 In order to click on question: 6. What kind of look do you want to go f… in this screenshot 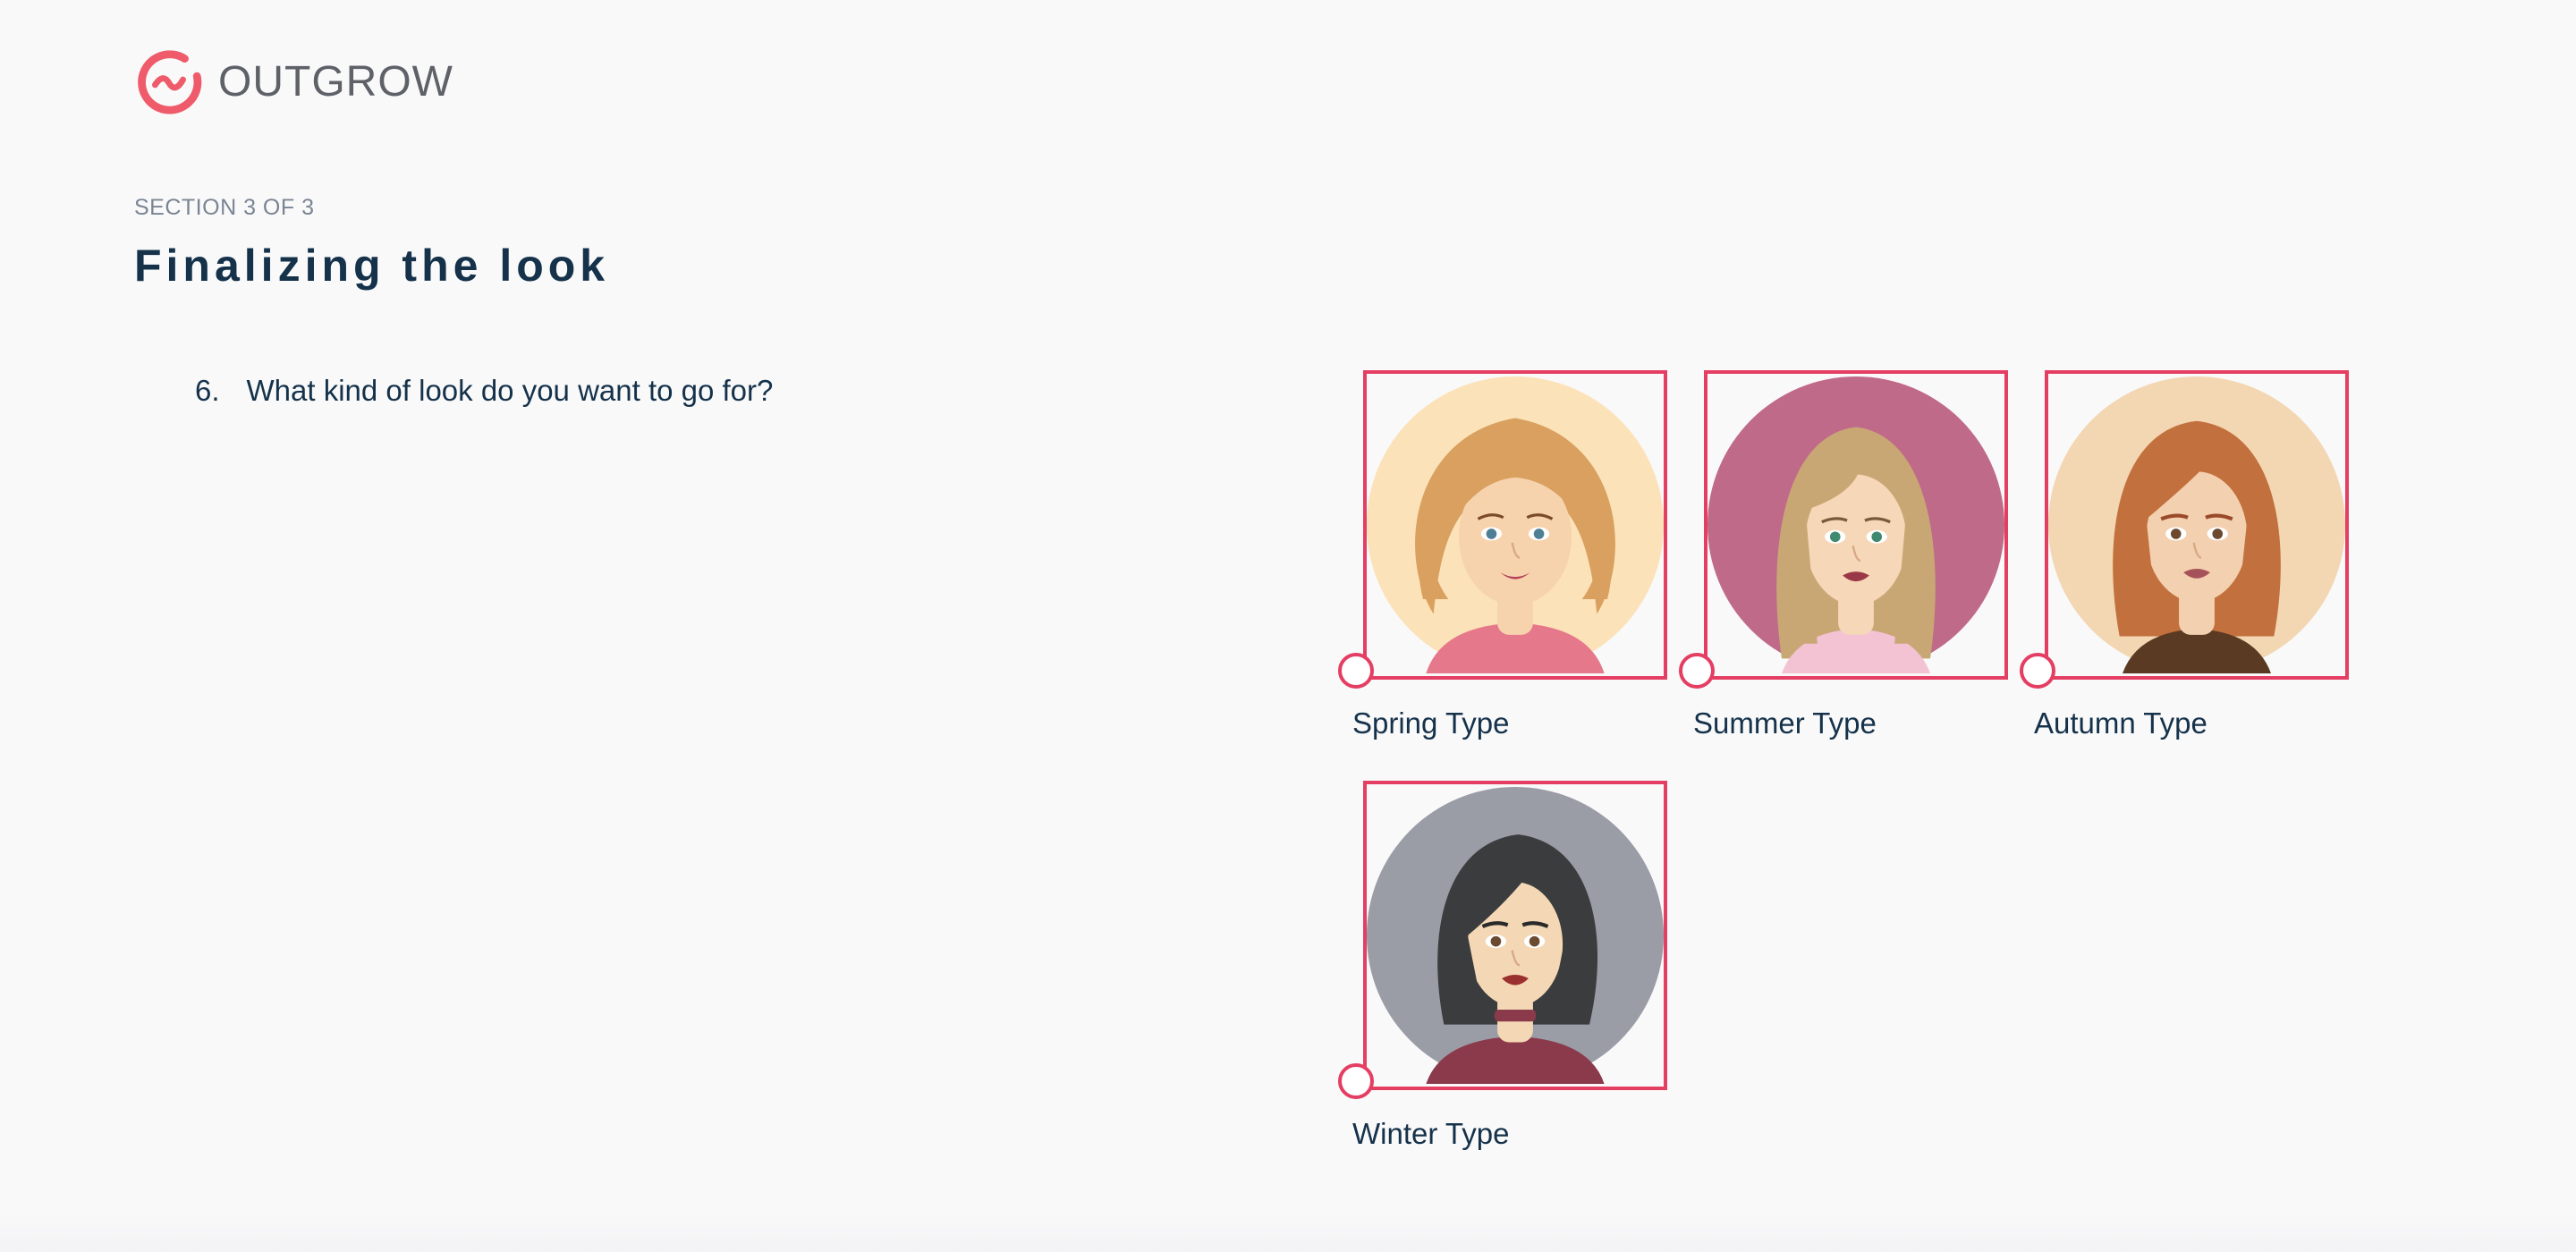, I will do `click(484, 391)`.